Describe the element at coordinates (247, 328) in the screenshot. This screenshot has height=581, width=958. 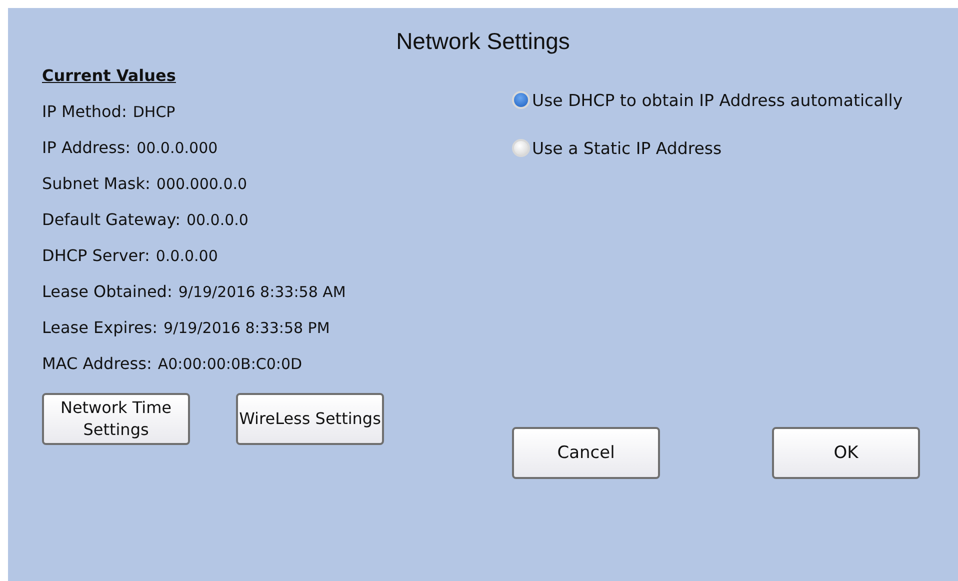
I see `field-value: 9/19/2016 8:33:58 PM` at that location.